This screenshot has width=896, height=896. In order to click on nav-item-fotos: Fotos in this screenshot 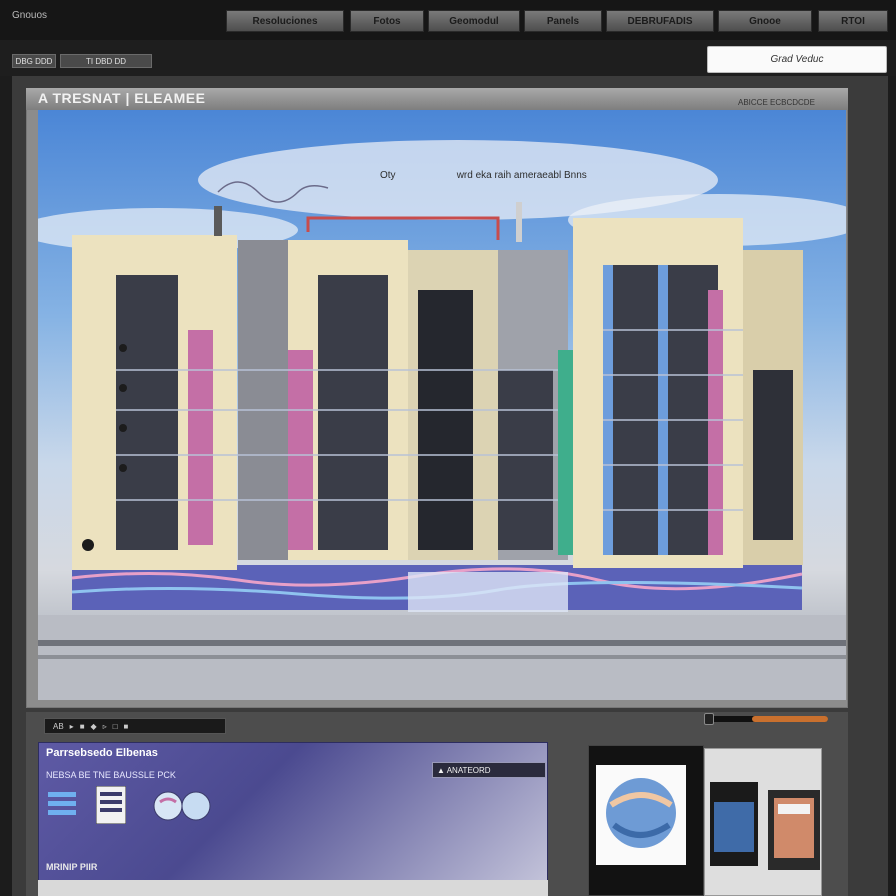, I will do `click(387, 21)`.